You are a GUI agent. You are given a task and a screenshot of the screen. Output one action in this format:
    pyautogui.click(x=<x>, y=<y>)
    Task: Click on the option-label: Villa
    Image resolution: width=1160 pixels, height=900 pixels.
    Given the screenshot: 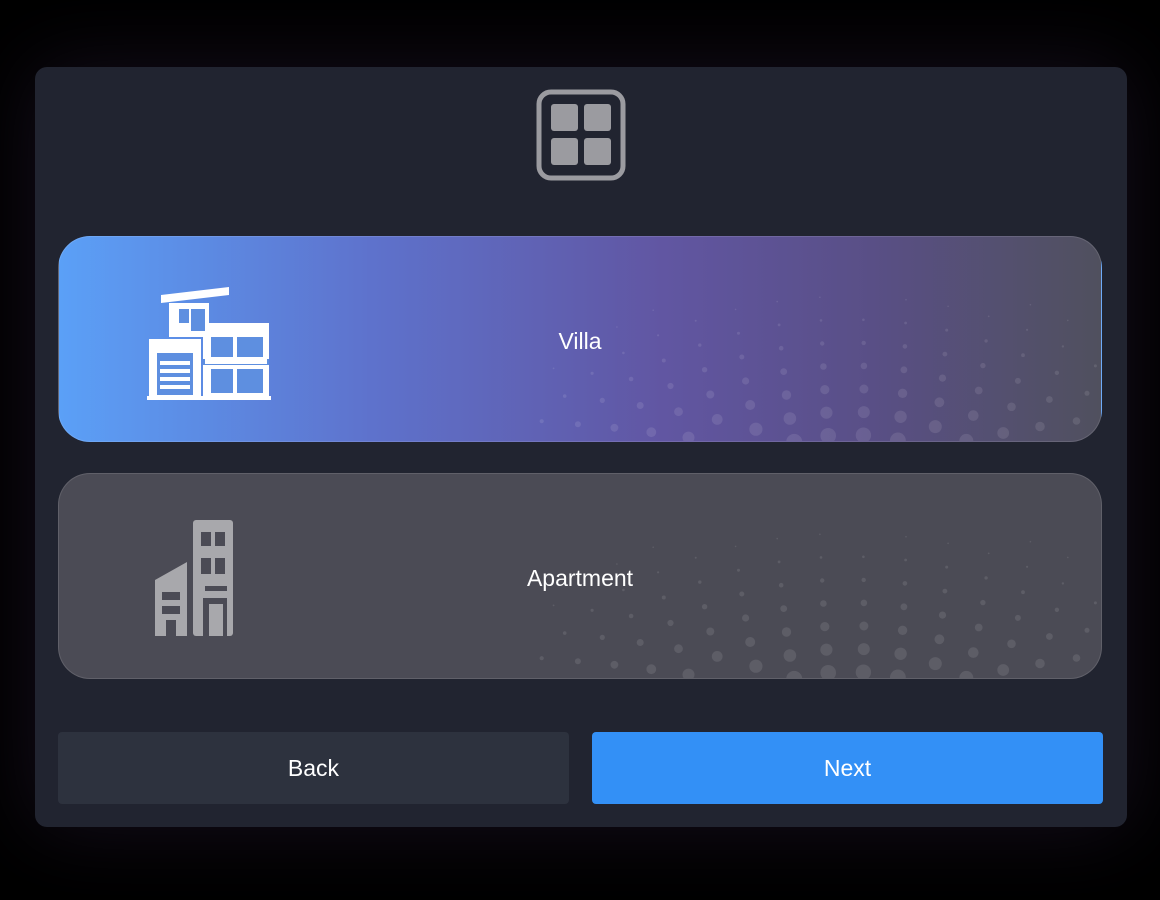 What is the action you would take?
    pyautogui.click(x=580, y=341)
    